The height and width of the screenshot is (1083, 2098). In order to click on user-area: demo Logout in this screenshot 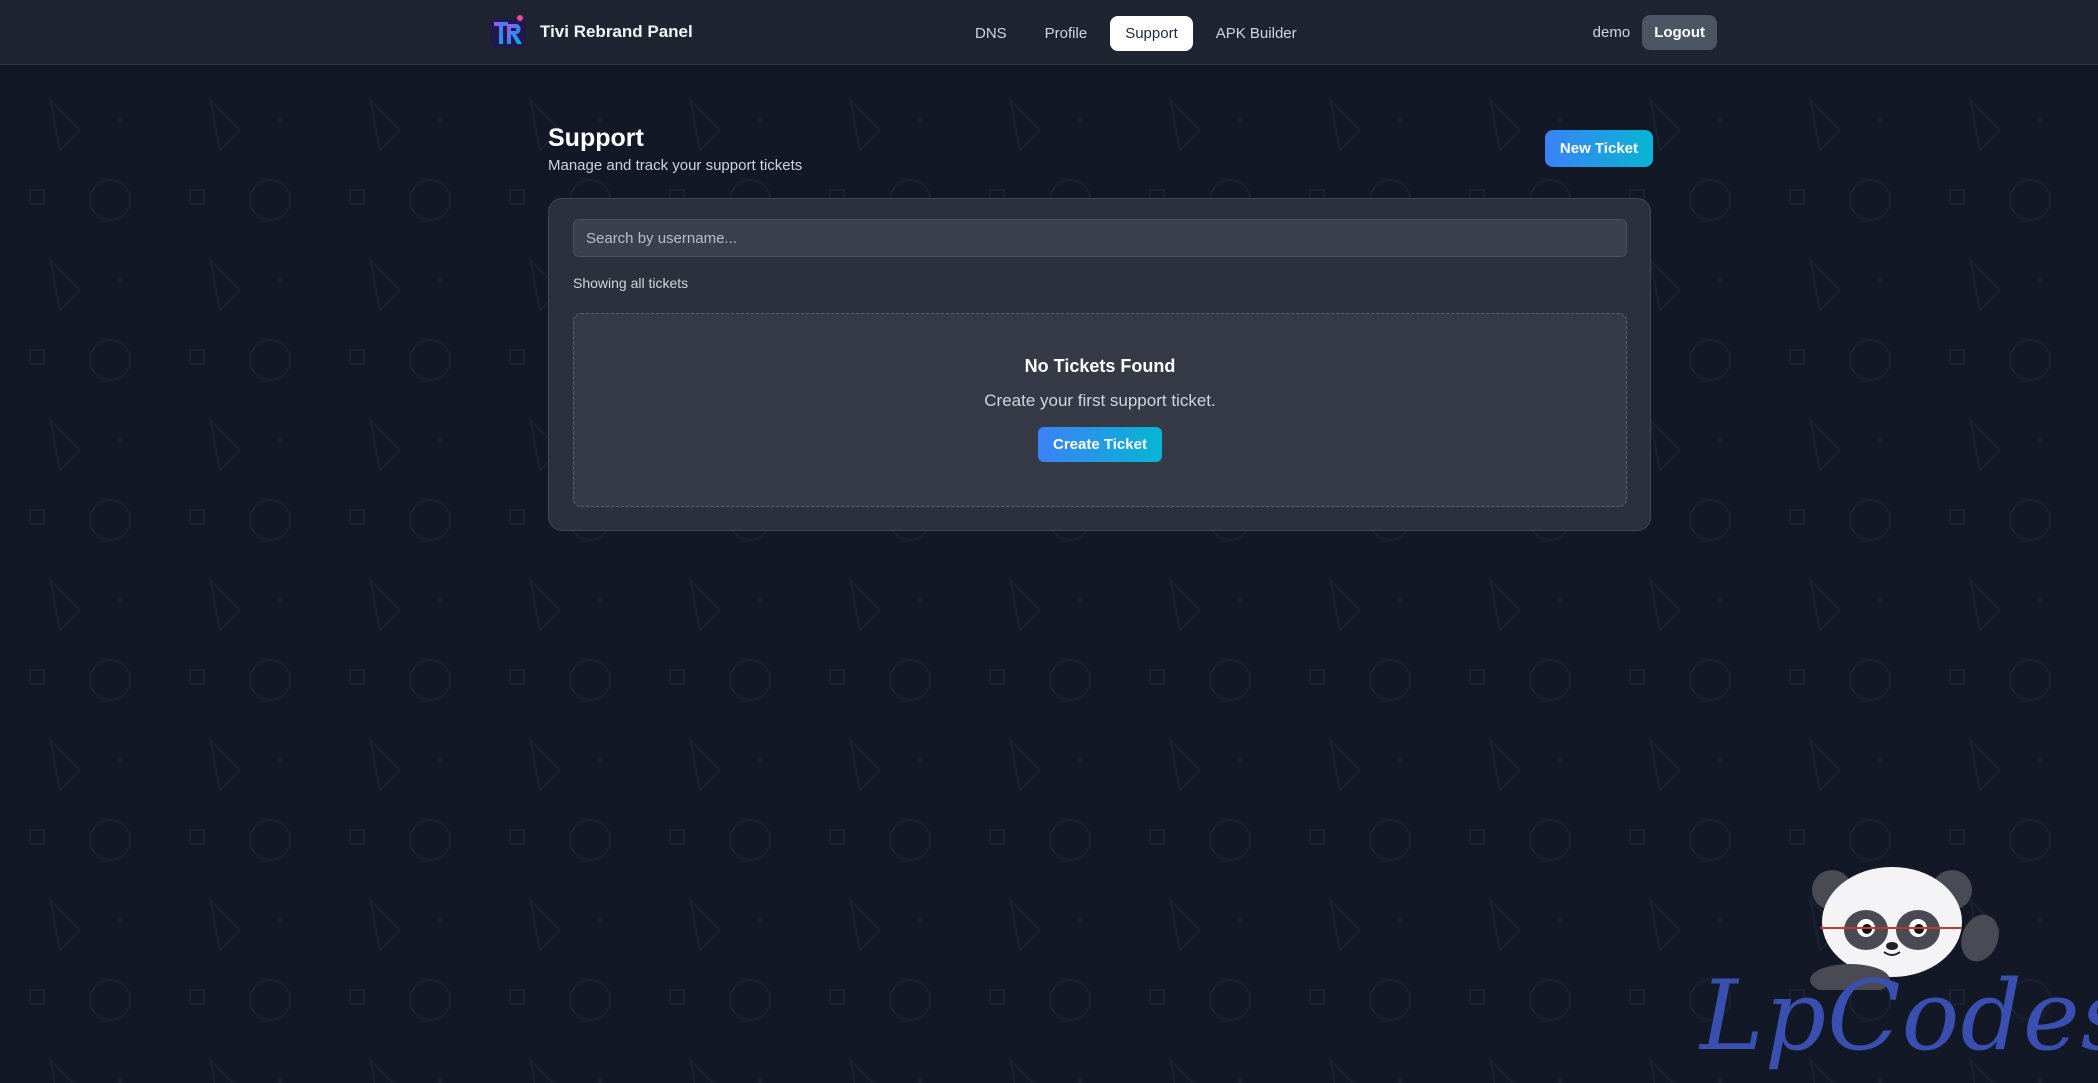, I will do `click(1655, 32)`.